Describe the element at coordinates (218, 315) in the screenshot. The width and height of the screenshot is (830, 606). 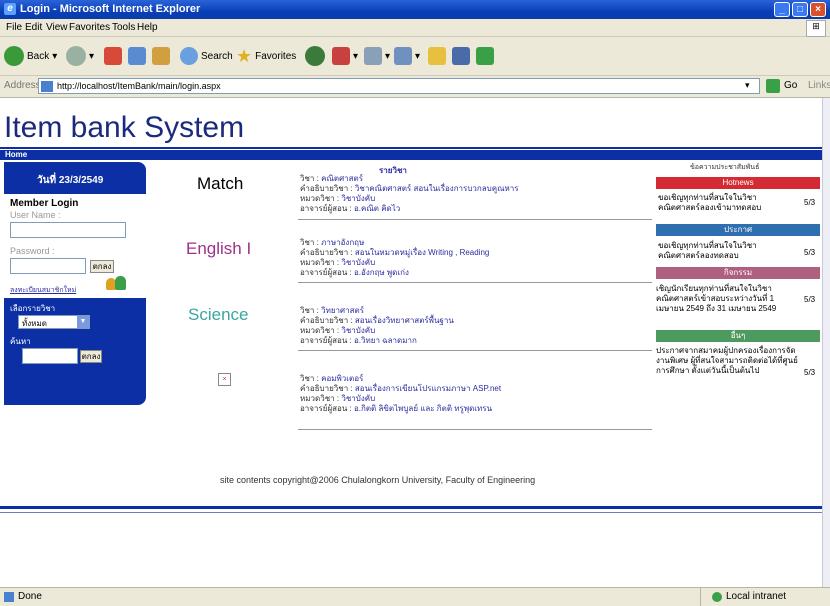
I see `course-name-science: Science` at that location.